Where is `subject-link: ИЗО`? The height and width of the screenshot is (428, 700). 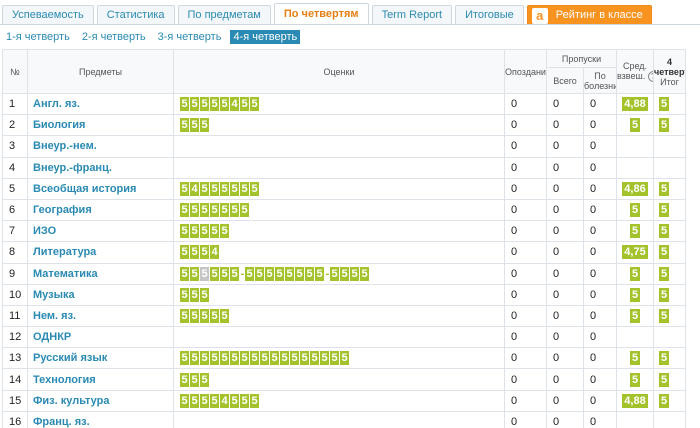 subject-link: ИЗО is located at coordinates (100, 231).